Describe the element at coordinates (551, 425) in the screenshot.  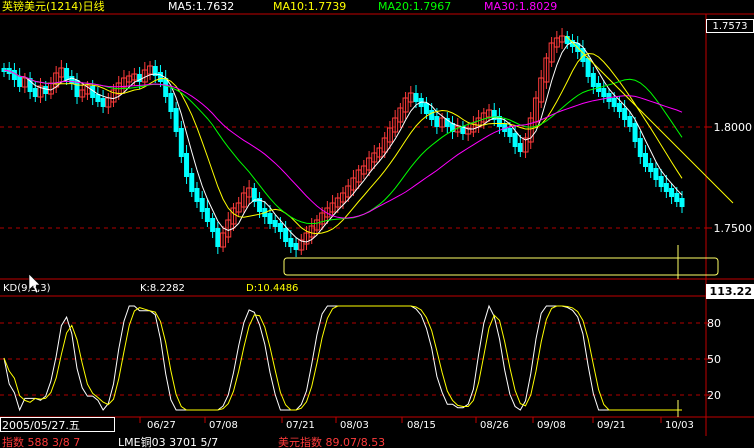
I see `date-tick: 09/08` at that location.